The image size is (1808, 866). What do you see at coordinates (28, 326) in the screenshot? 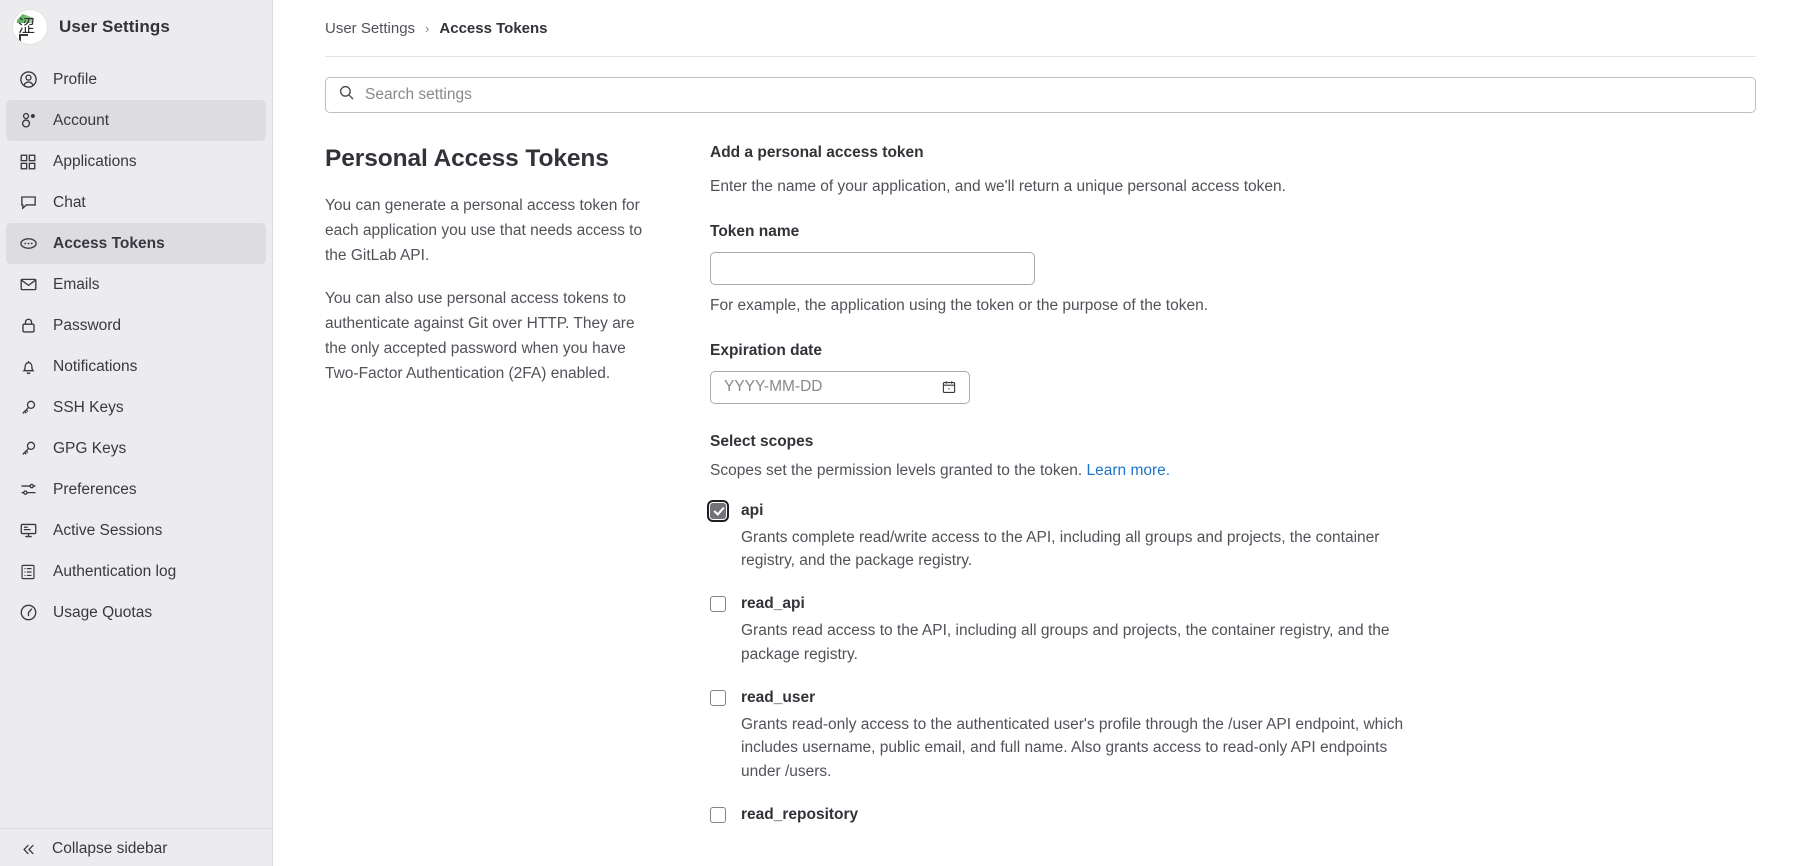
I see `lock-icon` at bounding box center [28, 326].